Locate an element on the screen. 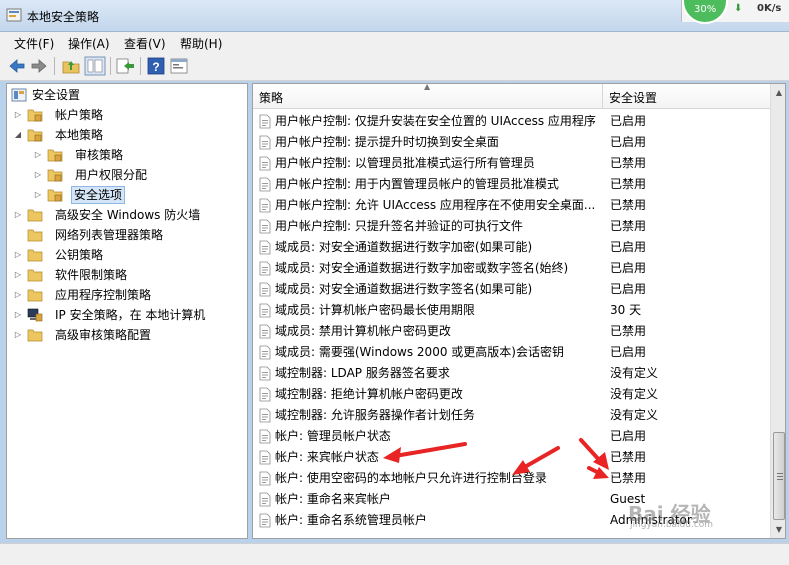 The height and width of the screenshot is (565, 789). scrollbar-thumb is located at coordinates (779, 476).